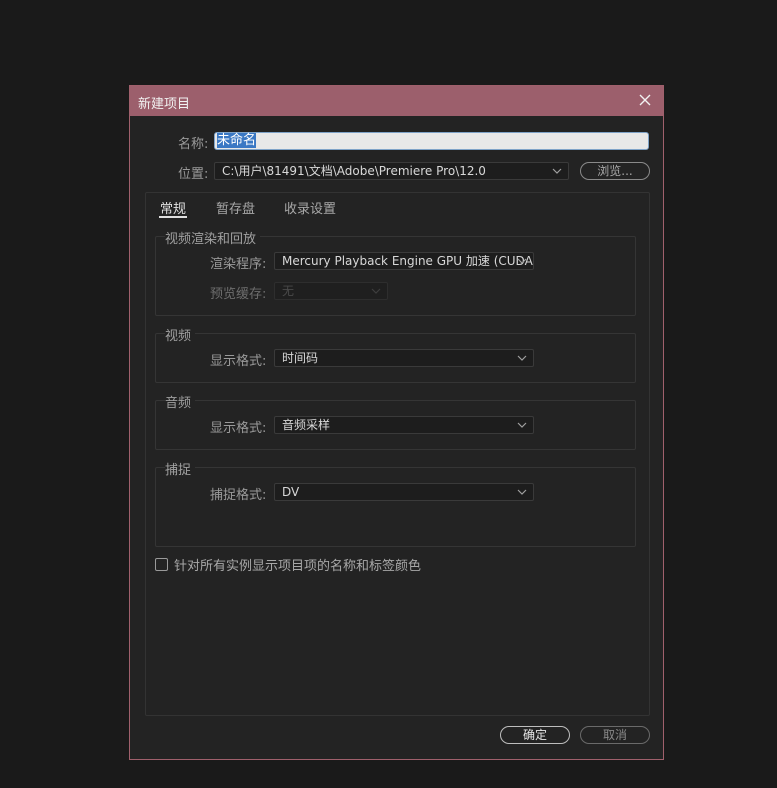 This screenshot has height=788, width=777. I want to click on audio-display-format-label: 显示格式:, so click(238, 428).